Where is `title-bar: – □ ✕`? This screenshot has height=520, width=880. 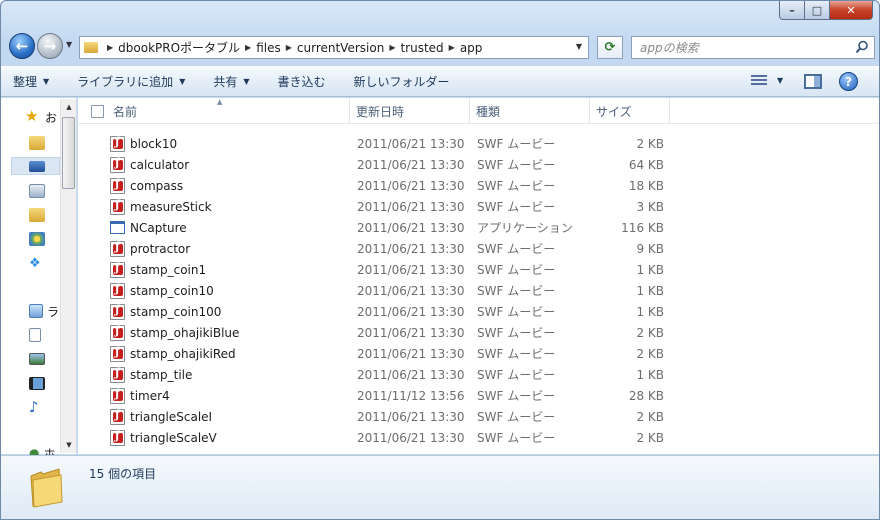
title-bar: – □ ✕ is located at coordinates (440, 14).